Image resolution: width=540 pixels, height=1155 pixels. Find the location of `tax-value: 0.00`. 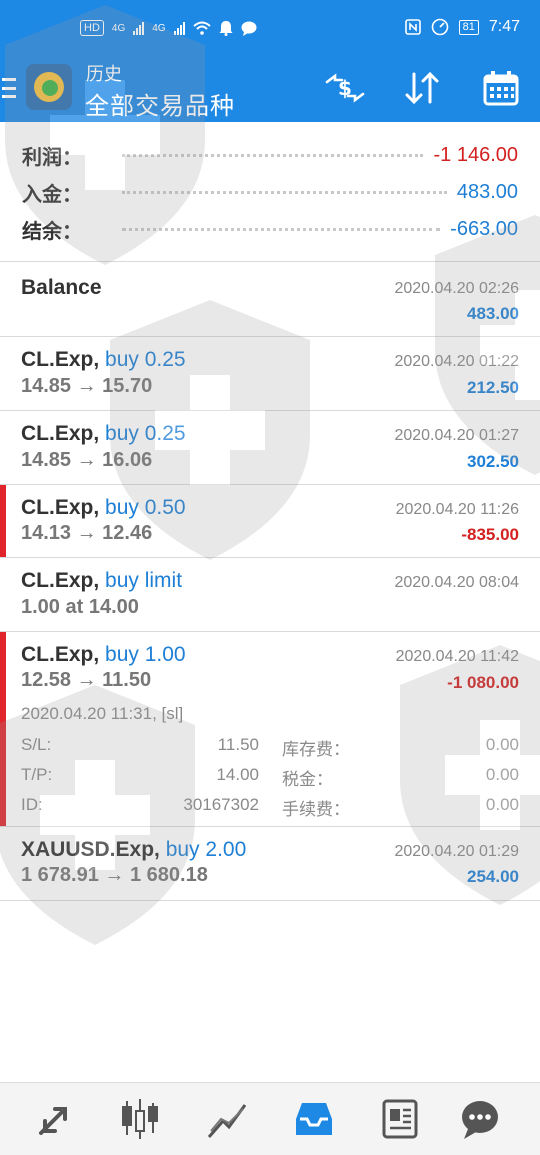

tax-value: 0.00 is located at coordinates (502, 774).